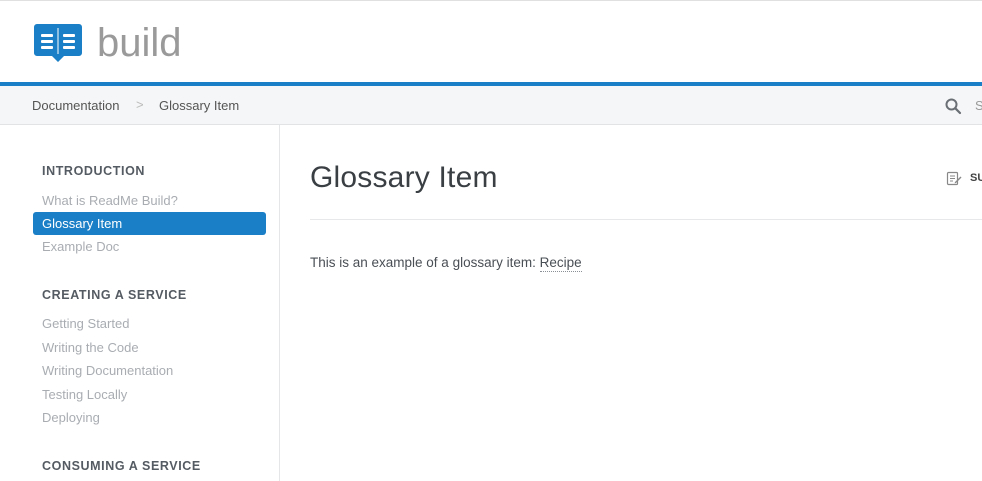  What do you see at coordinates (149, 223) in the screenshot?
I see `sidebar-item-glossary-item: Glossary Item` at bounding box center [149, 223].